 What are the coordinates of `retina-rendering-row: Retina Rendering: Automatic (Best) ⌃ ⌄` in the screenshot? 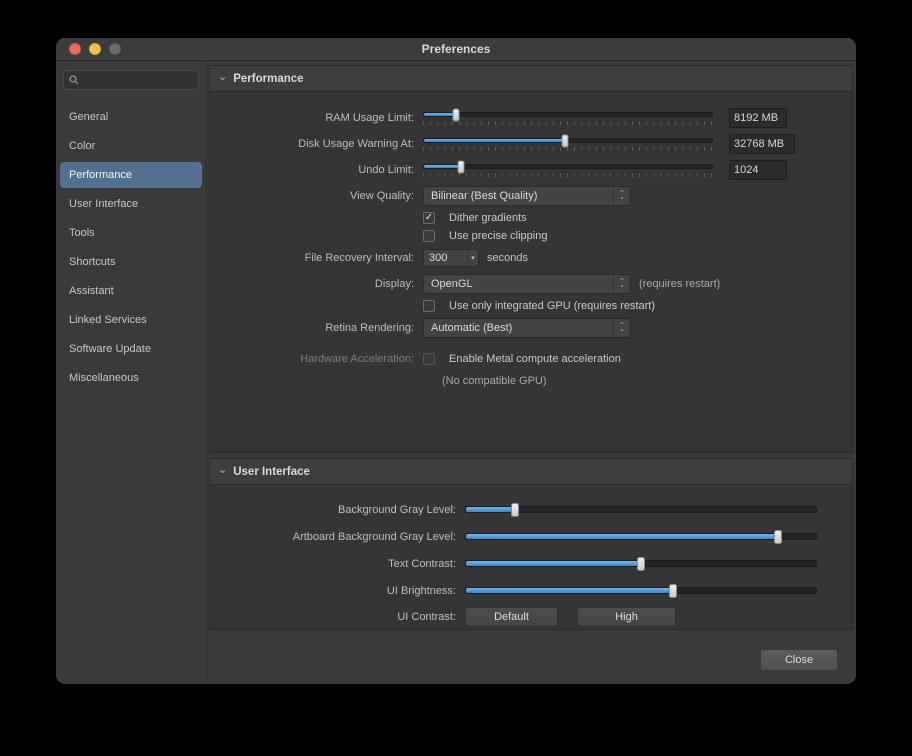 It's located at (531, 328).